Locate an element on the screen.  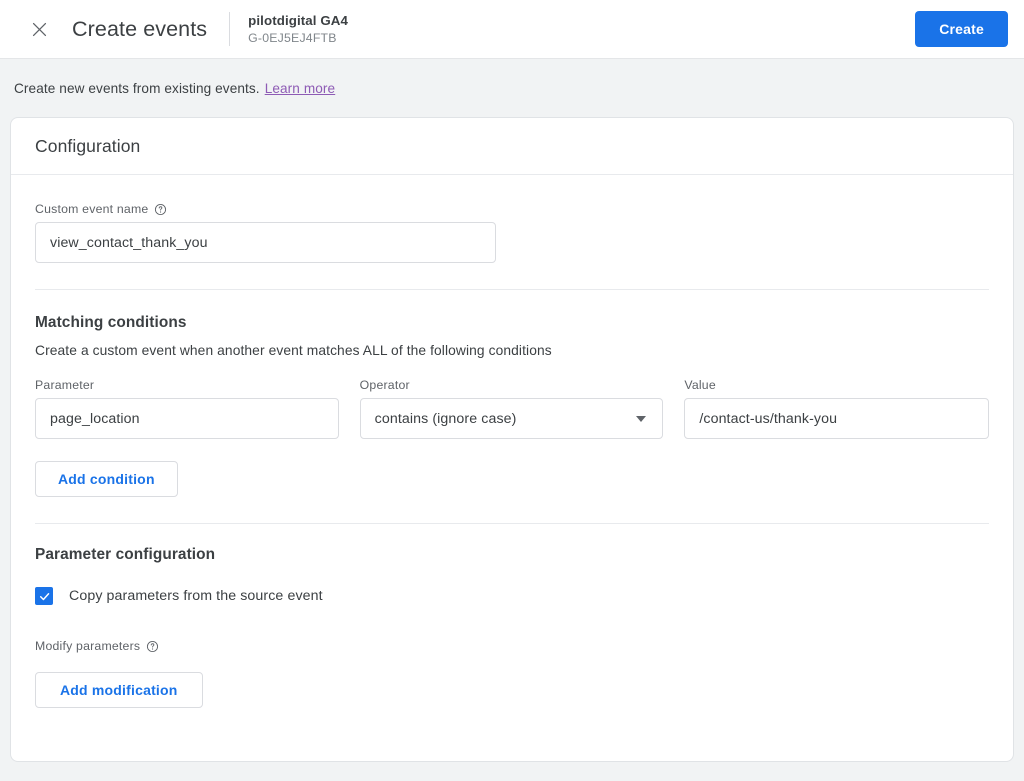
add-condition-button: Add condition is located at coordinates (106, 479).